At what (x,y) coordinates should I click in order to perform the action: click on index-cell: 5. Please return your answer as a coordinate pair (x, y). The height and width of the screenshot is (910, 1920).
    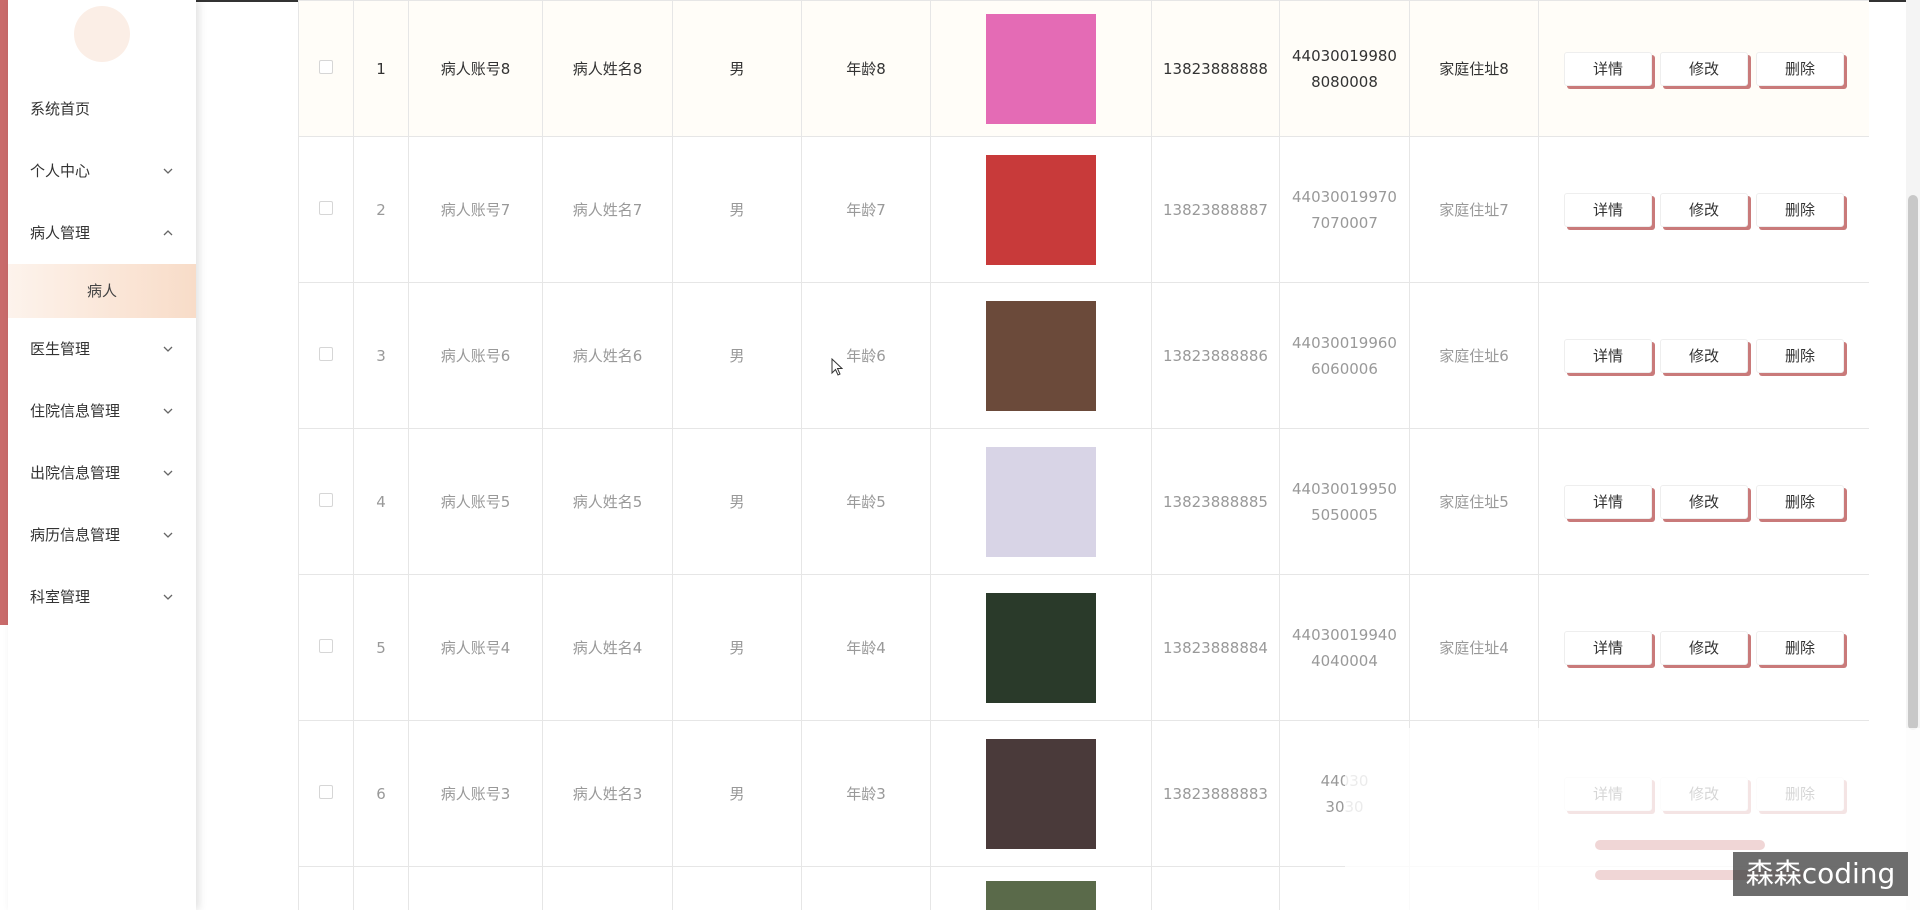
    Looking at the image, I should click on (381, 647).